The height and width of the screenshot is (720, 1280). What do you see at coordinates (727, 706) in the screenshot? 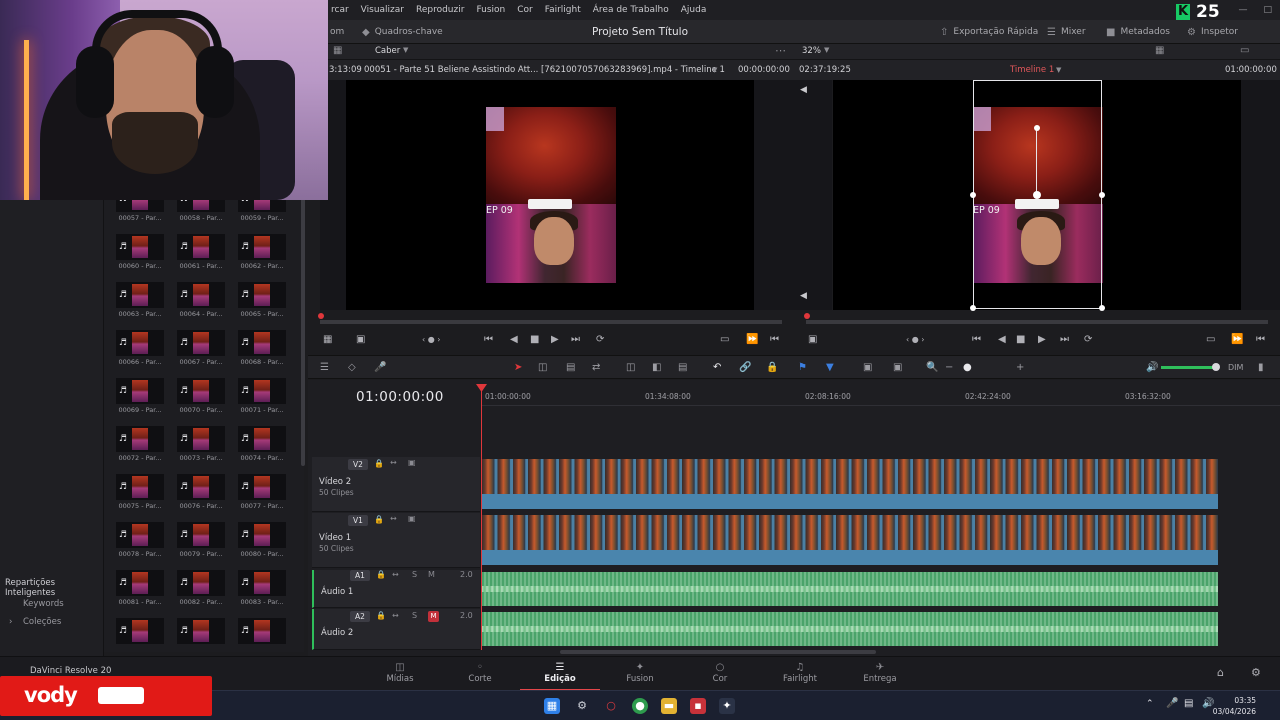
I see `davinci-icon: ✦` at bounding box center [727, 706].